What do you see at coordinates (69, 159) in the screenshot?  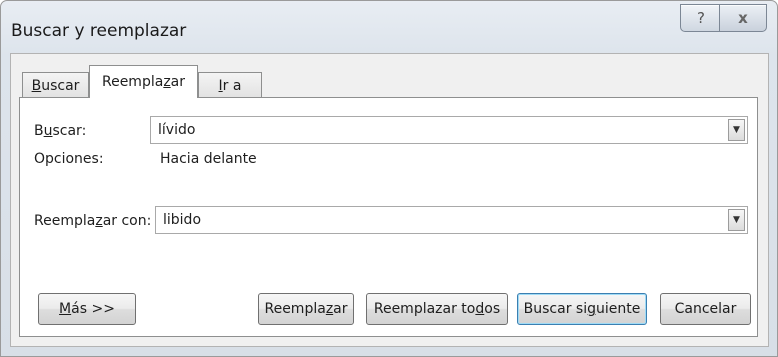 I see `options-label: Opciones:` at bounding box center [69, 159].